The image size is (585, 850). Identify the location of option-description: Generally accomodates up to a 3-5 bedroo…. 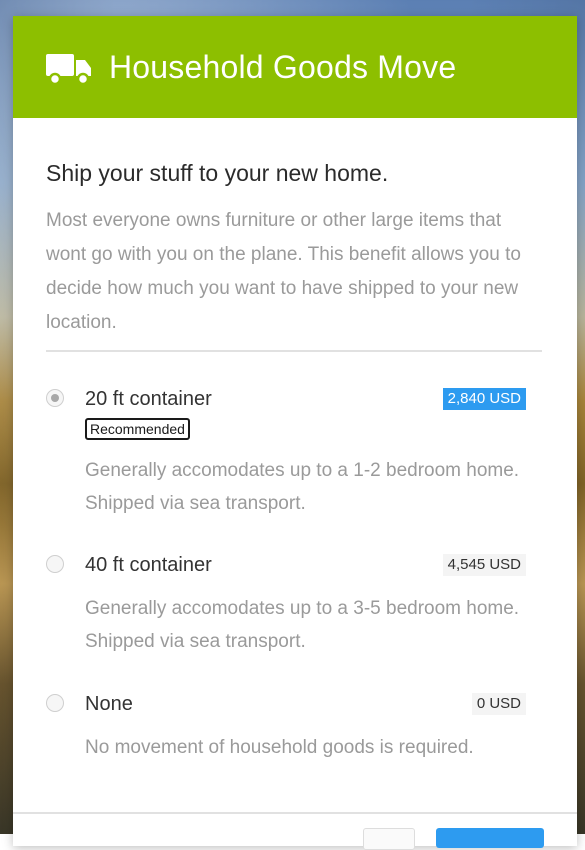
(302, 625).